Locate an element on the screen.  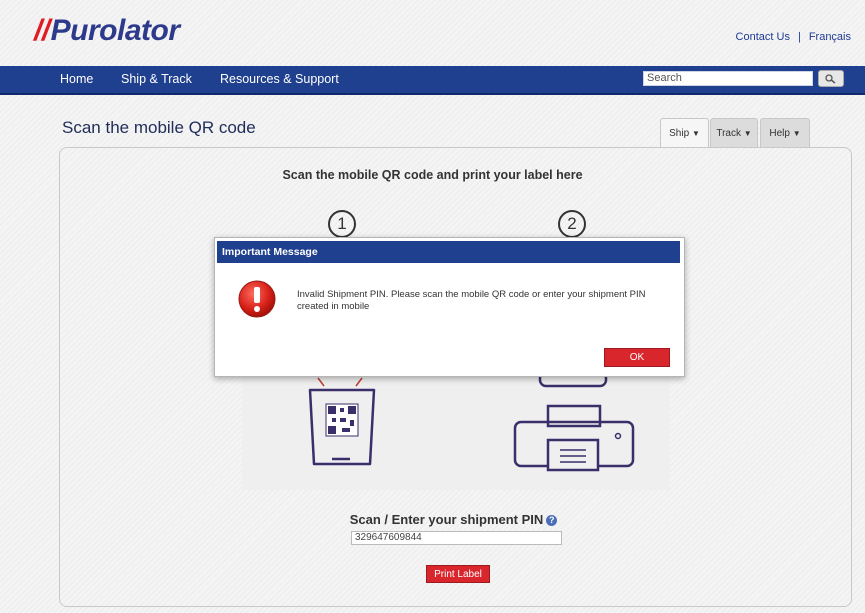
search-icon is located at coordinates (830, 78).